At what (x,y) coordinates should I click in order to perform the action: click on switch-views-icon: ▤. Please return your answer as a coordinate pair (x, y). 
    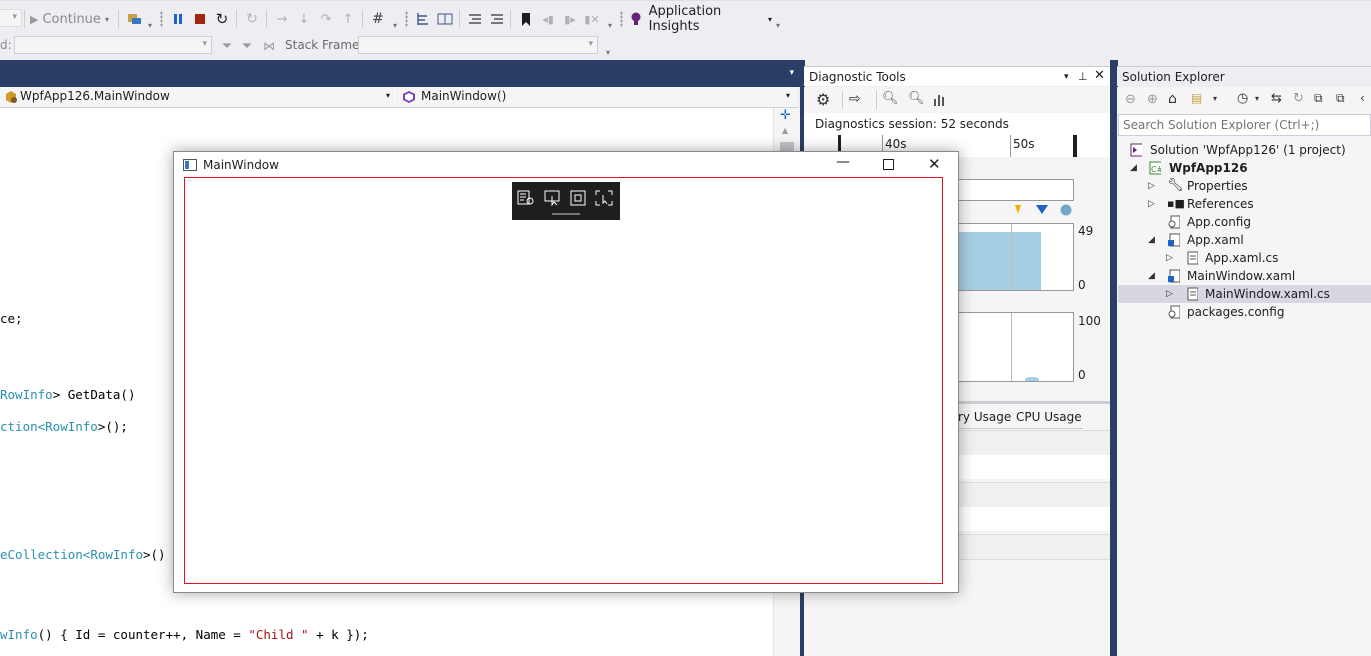
    Looking at the image, I should click on (1196, 98).